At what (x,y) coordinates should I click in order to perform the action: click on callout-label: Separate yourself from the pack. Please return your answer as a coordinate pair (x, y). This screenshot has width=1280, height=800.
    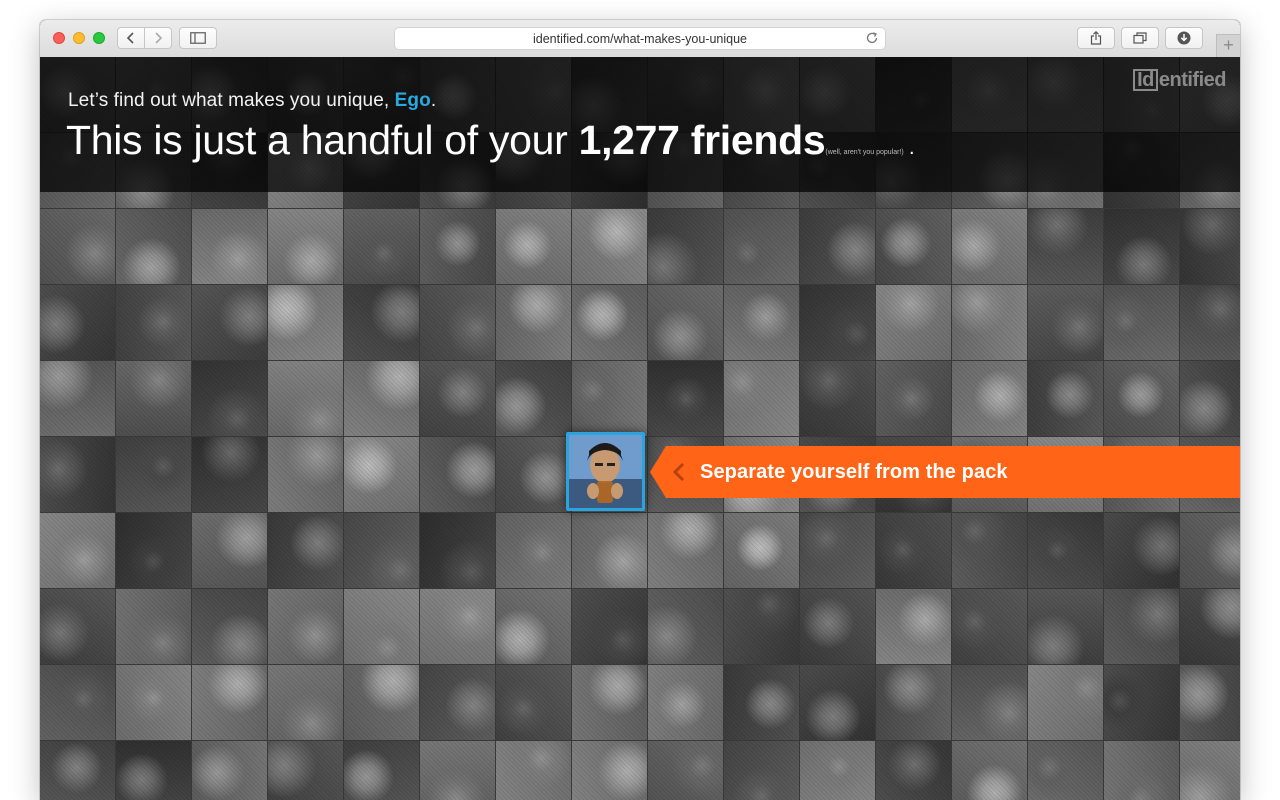
    Looking at the image, I should click on (854, 472).